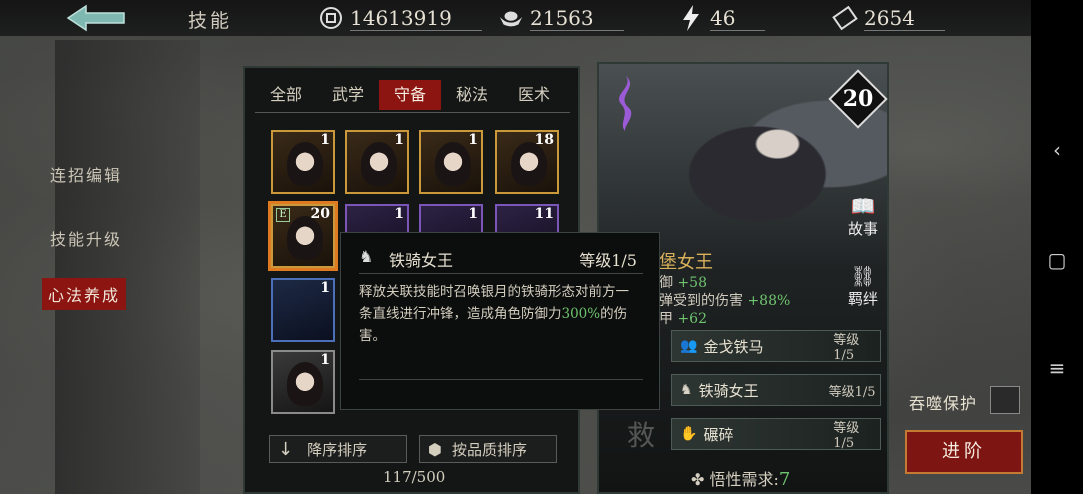  I want to click on side-glyph: 救, so click(641, 435).